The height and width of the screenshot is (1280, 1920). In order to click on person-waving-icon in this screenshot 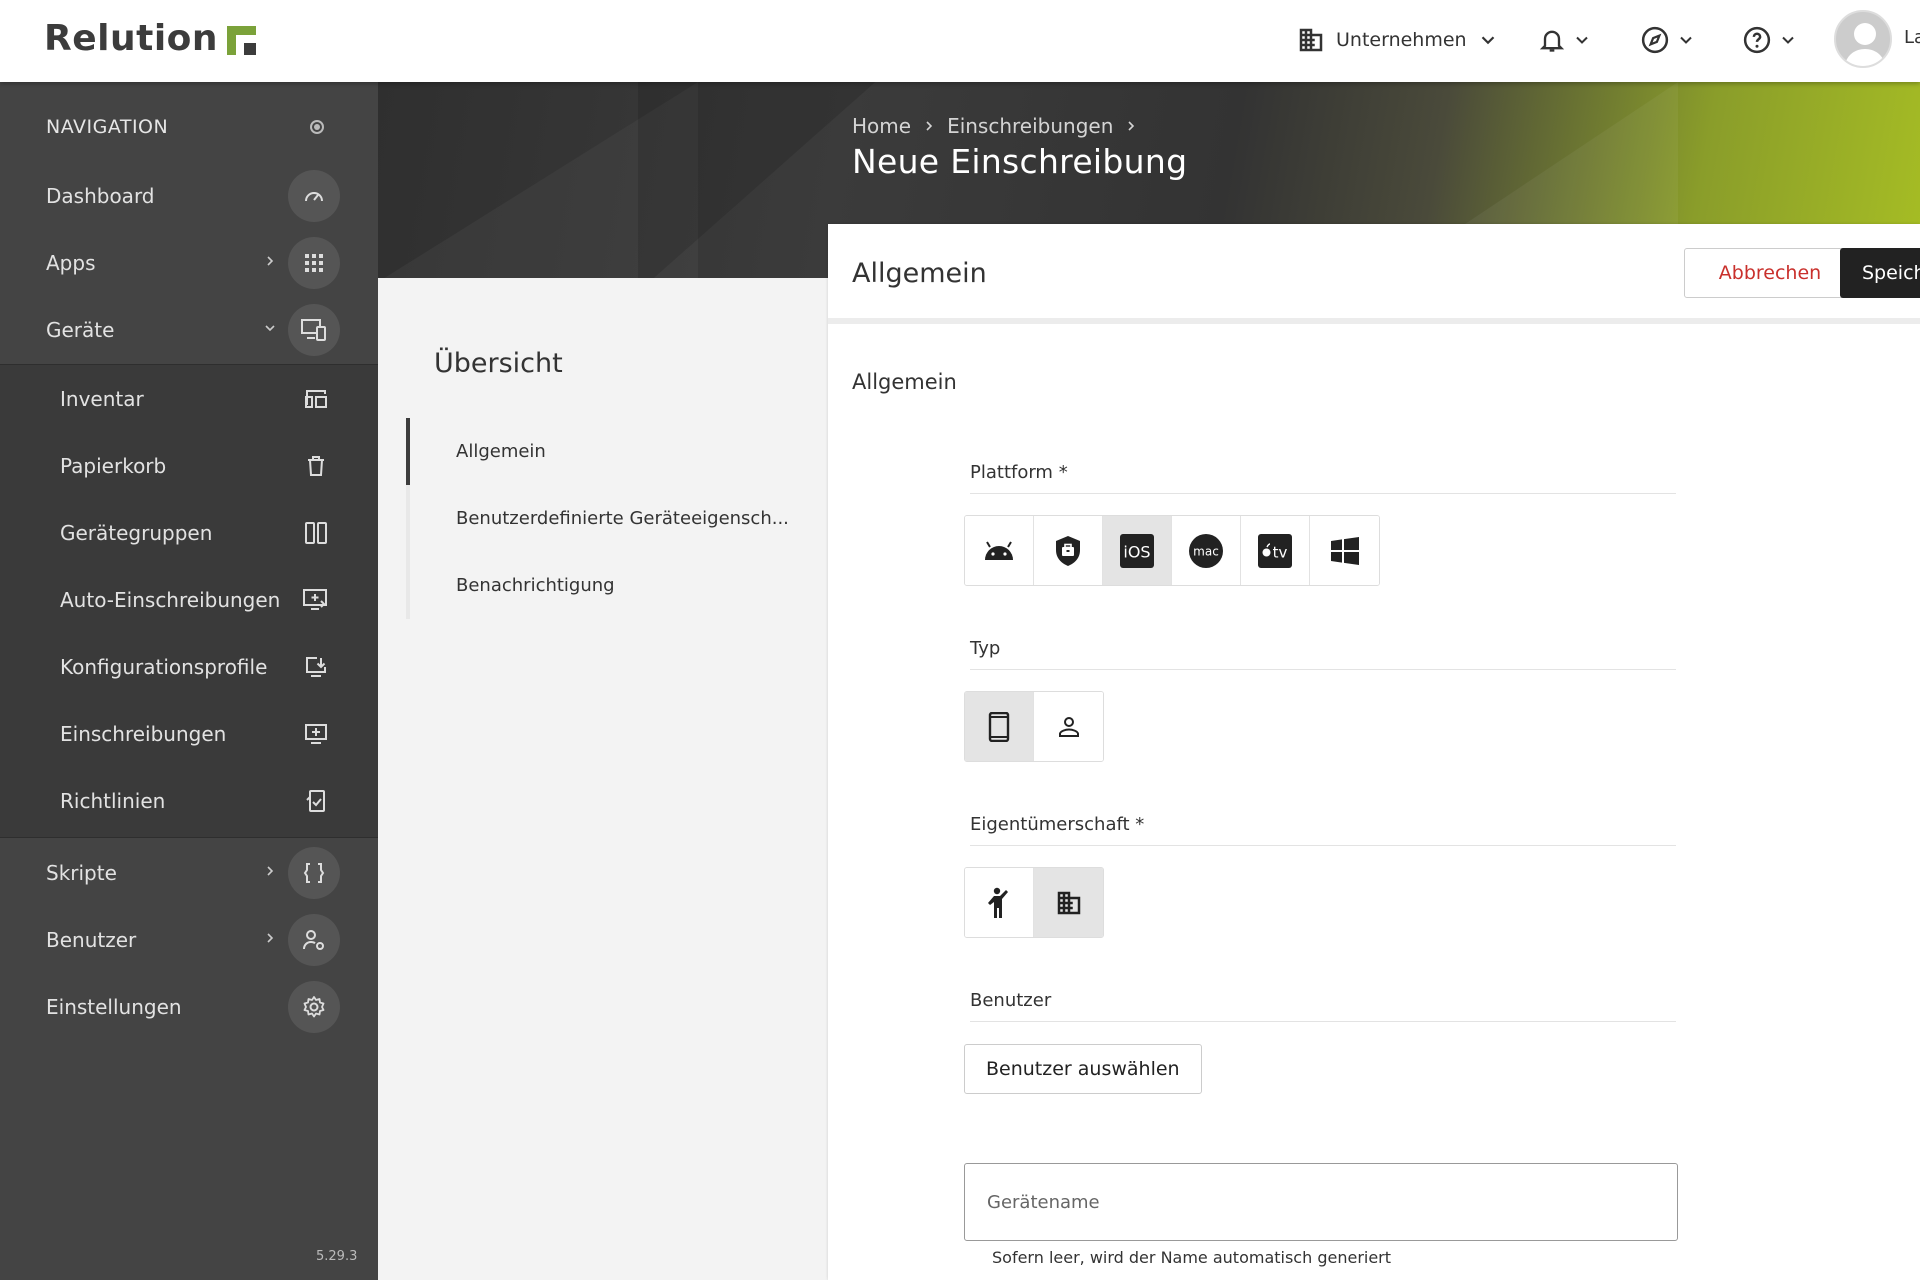, I will do `click(998, 902)`.